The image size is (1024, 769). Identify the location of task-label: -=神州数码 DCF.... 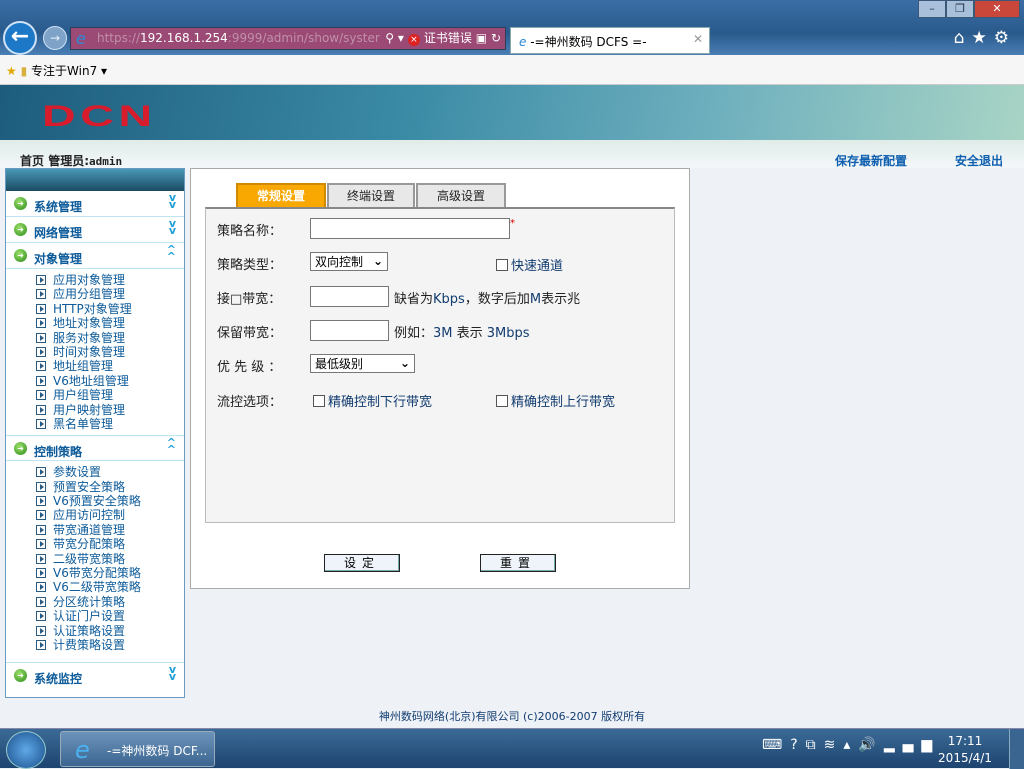
(157, 751).